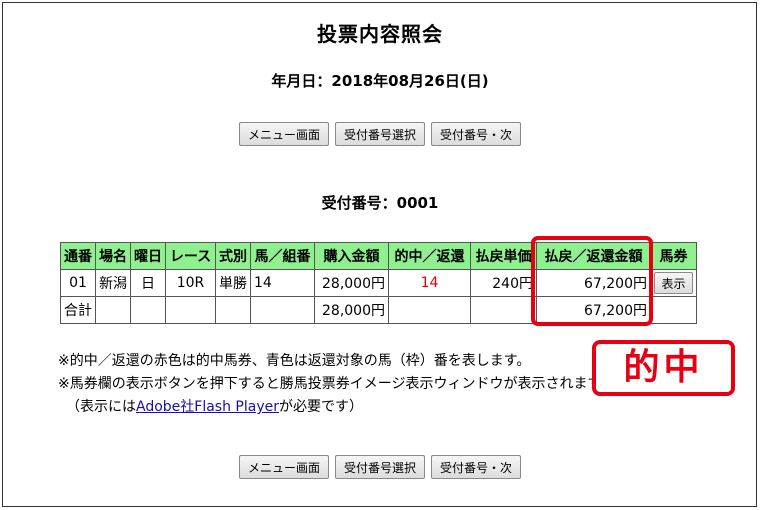 The image size is (760, 510). What do you see at coordinates (207, 407) in the screenshot?
I see `flash-player-link: Adobe社Flash Player` at bounding box center [207, 407].